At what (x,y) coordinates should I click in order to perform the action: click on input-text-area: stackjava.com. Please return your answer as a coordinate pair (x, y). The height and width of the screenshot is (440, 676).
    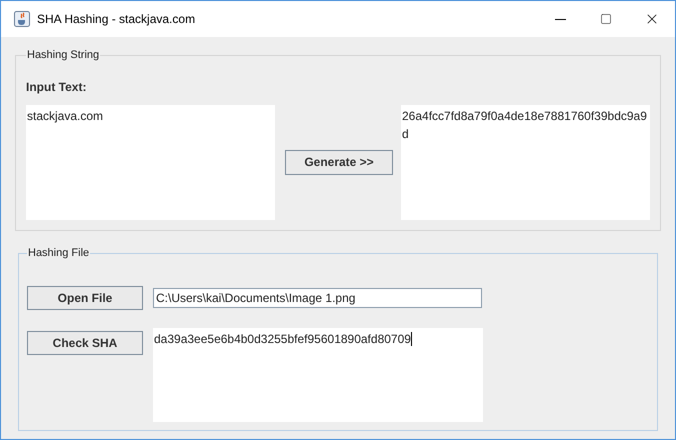
    Looking at the image, I should click on (150, 162).